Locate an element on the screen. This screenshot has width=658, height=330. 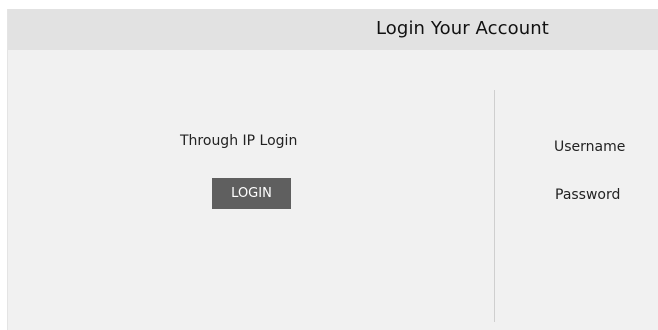
password-label: Password is located at coordinates (588, 195).